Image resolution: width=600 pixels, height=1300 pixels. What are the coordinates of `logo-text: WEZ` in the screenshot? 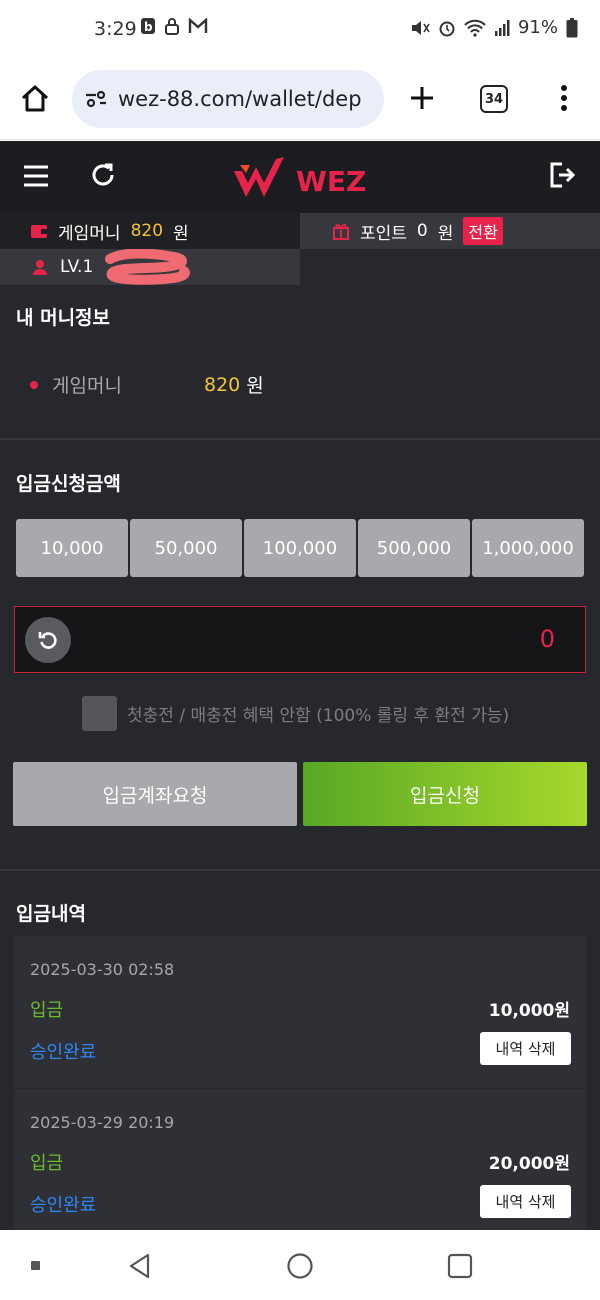 It's located at (331, 181).